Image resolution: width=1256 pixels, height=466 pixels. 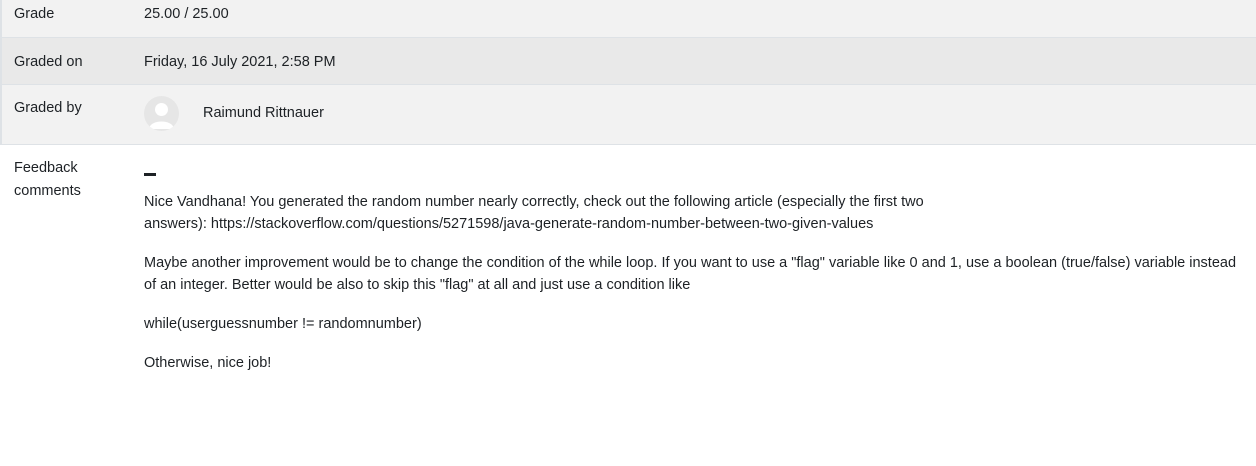 What do you see at coordinates (628, 61) in the screenshot?
I see `graded-on-row: Graded on Friday, 16 July 2021, 2:58 PM` at bounding box center [628, 61].